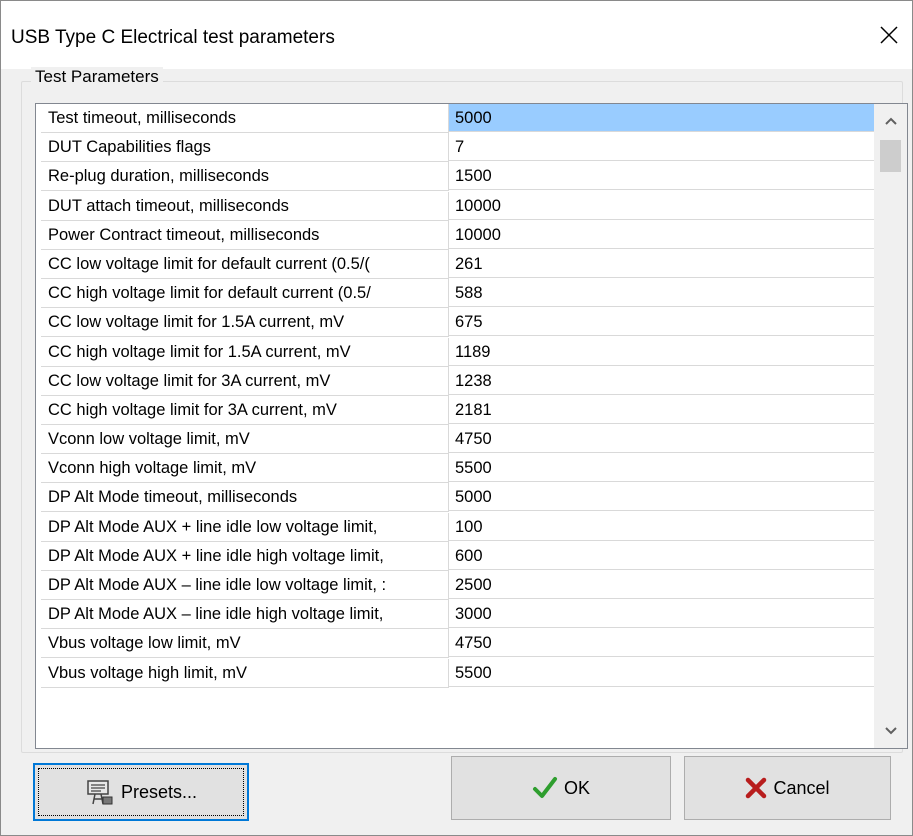 The height and width of the screenshot is (836, 913). I want to click on group-label: Test Parameters, so click(97, 77).